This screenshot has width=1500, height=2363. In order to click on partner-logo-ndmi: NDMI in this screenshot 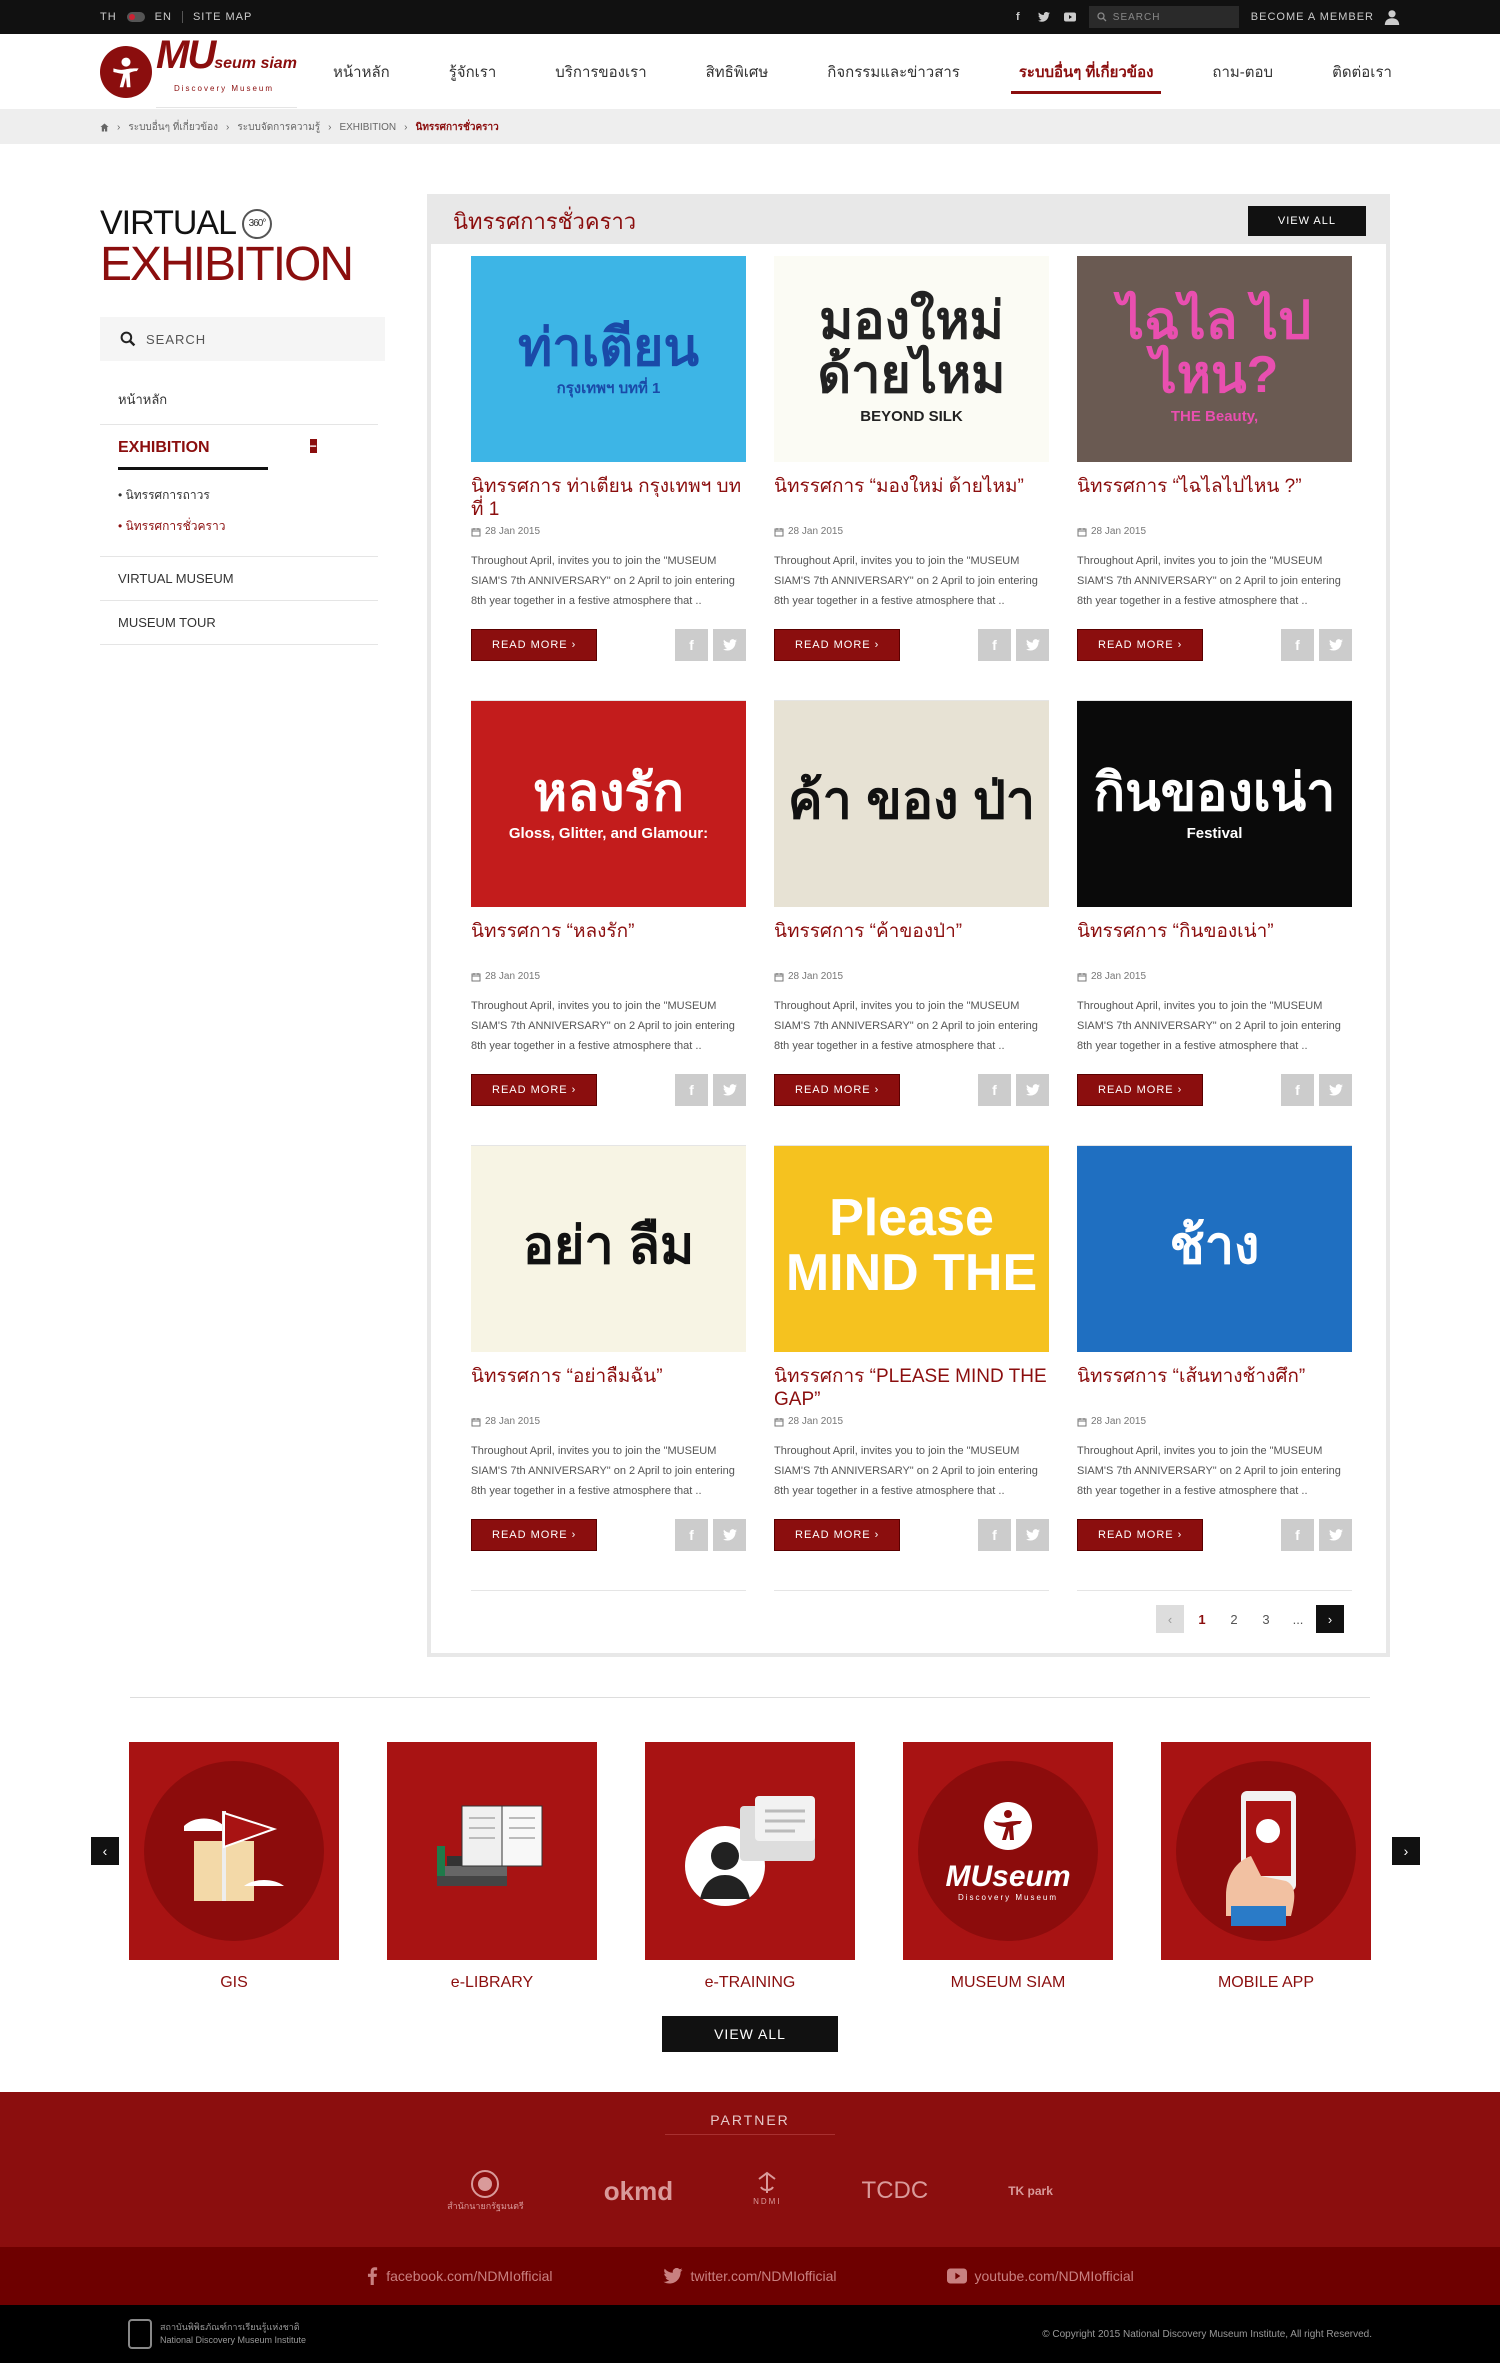, I will do `click(767, 2191)`.